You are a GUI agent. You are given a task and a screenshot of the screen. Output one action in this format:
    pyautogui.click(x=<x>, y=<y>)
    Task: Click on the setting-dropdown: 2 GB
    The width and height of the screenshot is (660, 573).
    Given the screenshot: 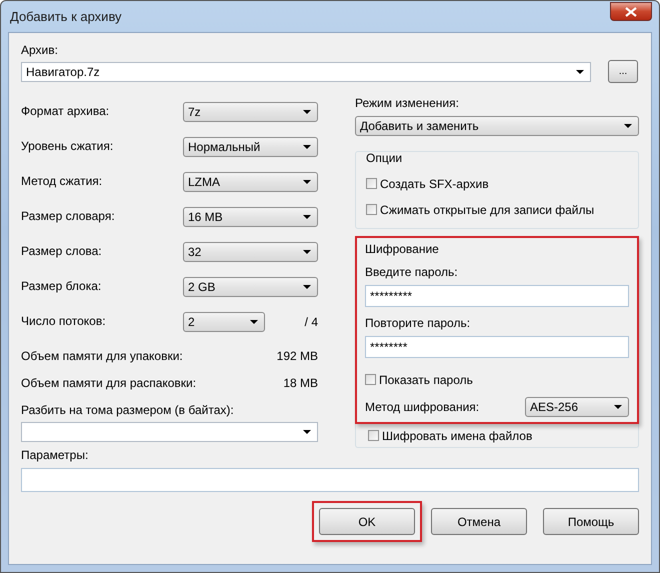 What is the action you would take?
    pyautogui.click(x=250, y=286)
    